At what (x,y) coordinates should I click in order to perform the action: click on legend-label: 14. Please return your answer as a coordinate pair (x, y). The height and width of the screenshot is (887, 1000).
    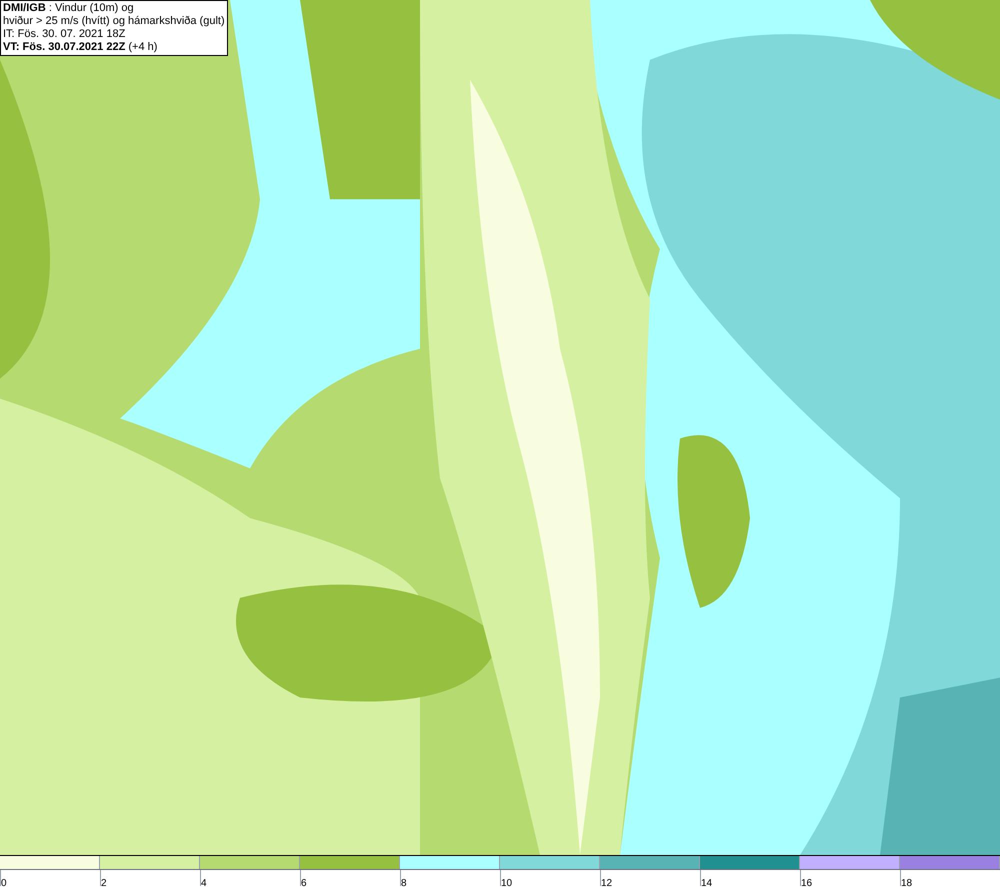
    Looking at the image, I should click on (706, 882).